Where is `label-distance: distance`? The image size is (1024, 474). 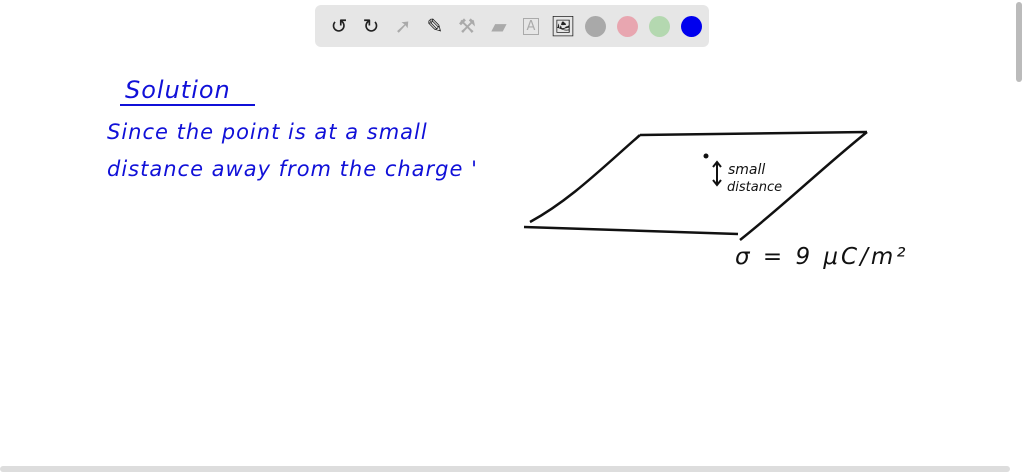
label-distance: distance is located at coordinates (755, 187).